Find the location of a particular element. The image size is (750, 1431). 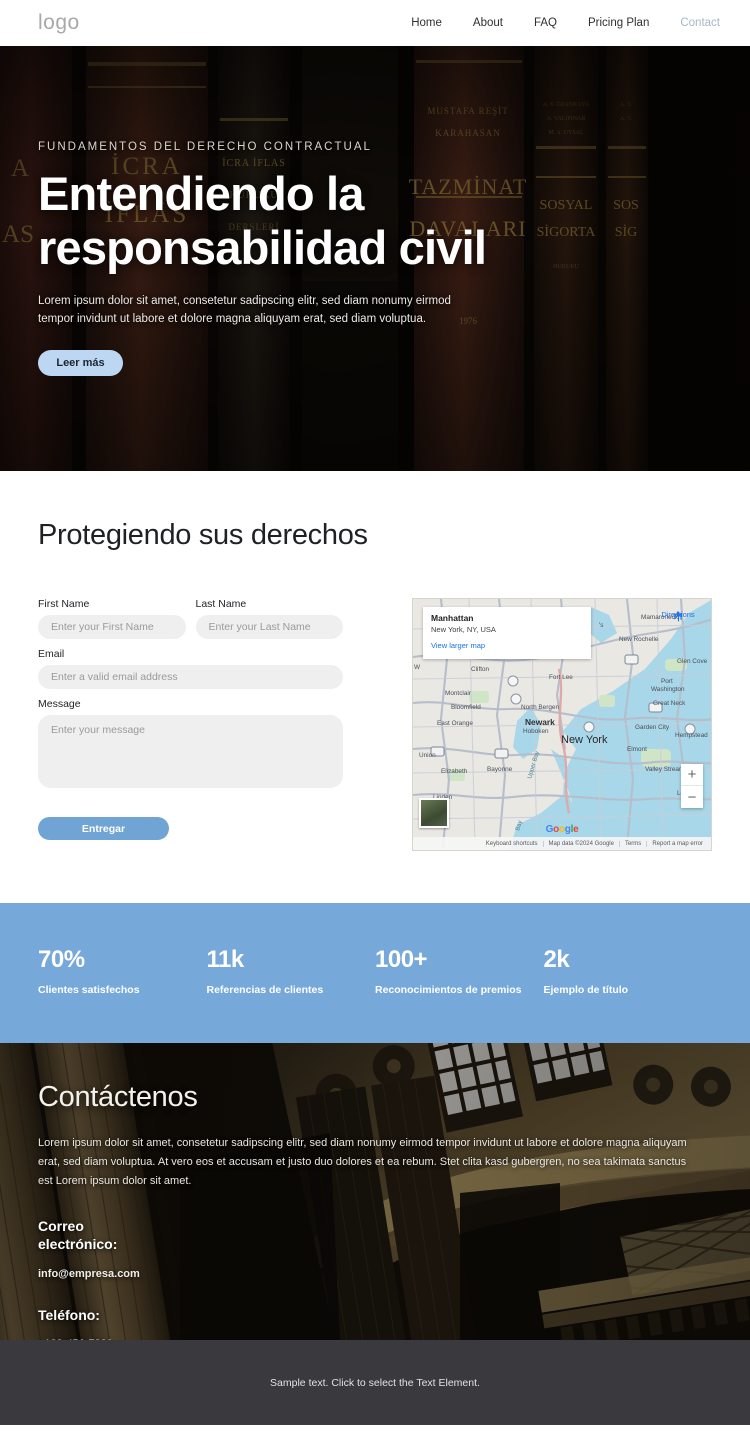

map-zoom-controls: + − is located at coordinates (692, 786).